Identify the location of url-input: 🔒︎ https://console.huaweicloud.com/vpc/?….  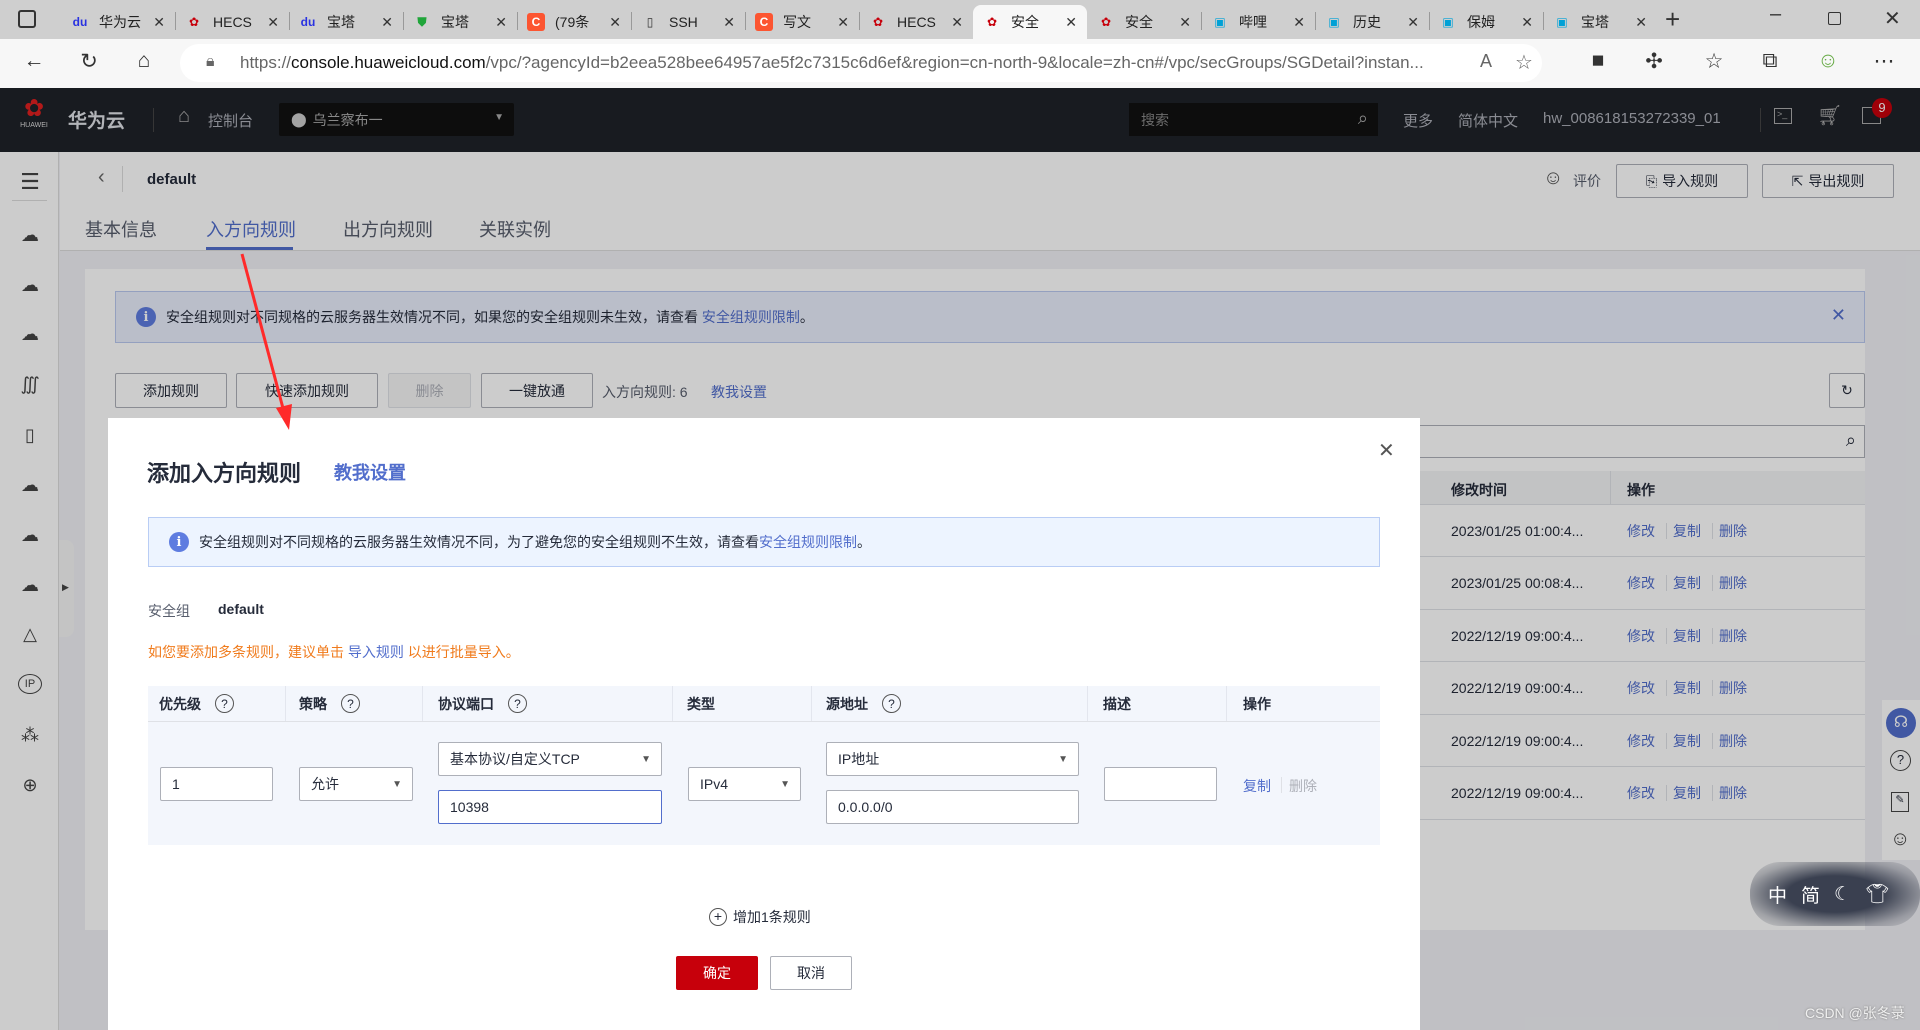
(861, 63).